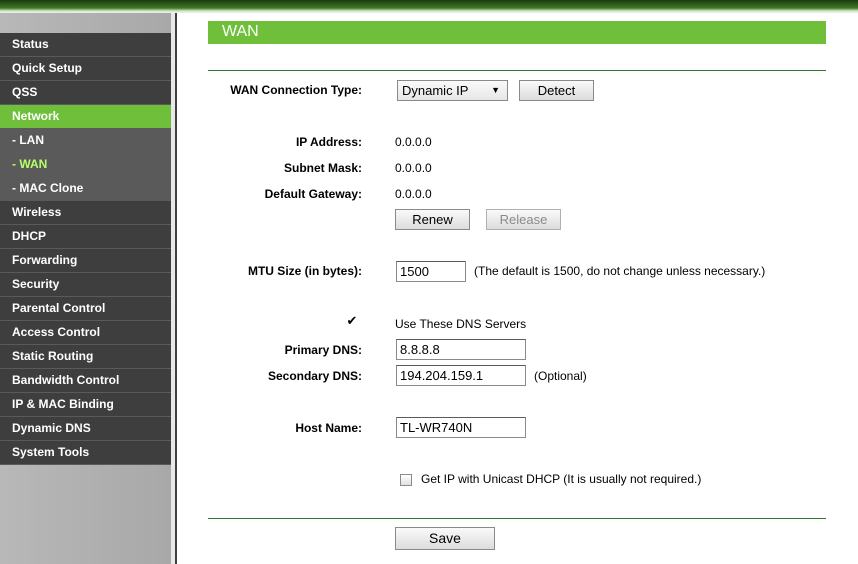  What do you see at coordinates (406, 480) in the screenshot?
I see `unicast-dhcp-checkbox` at bounding box center [406, 480].